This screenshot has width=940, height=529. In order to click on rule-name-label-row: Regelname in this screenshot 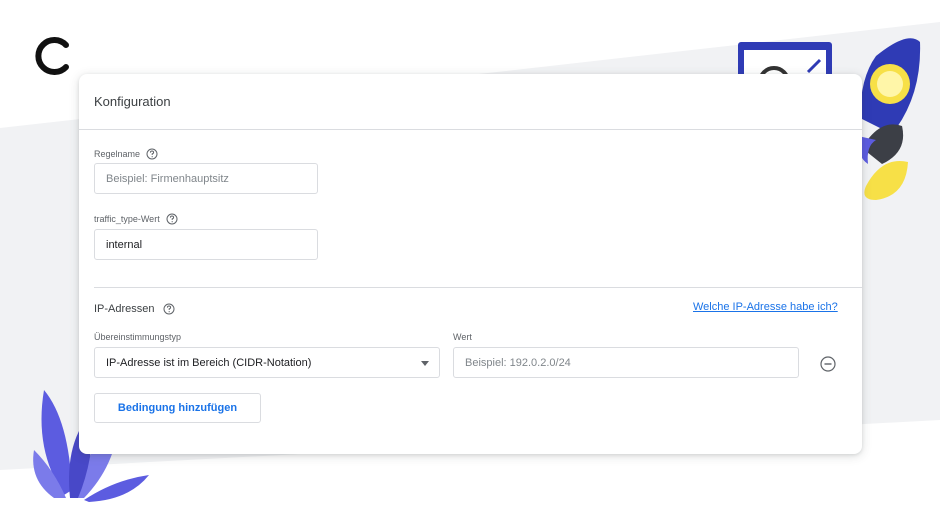, I will do `click(126, 154)`.